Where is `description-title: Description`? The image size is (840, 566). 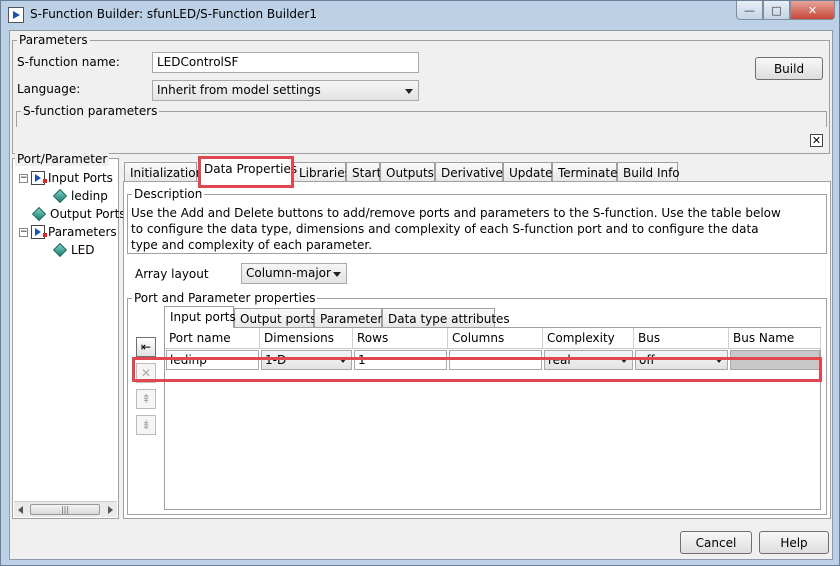
description-title: Description is located at coordinates (168, 194).